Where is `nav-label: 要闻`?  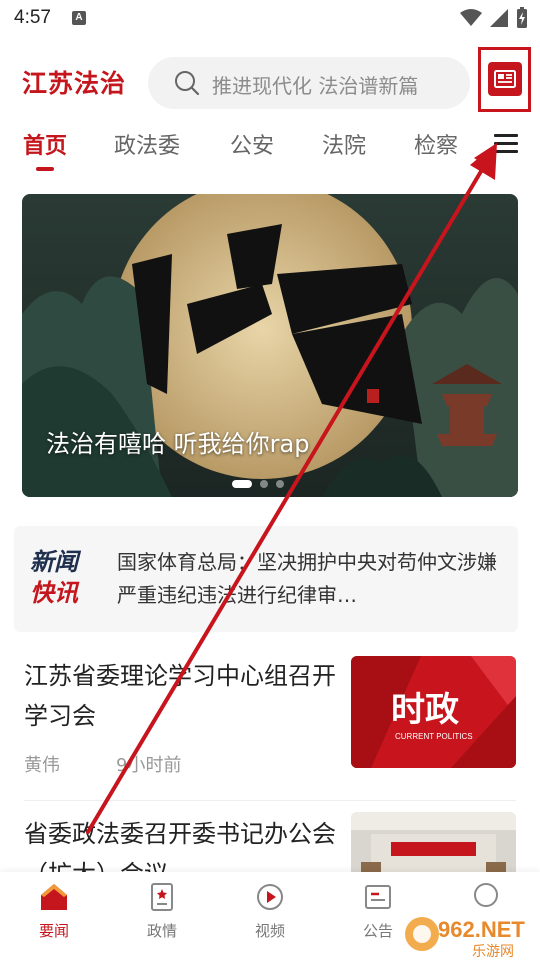 nav-label: 要闻 is located at coordinates (53, 931).